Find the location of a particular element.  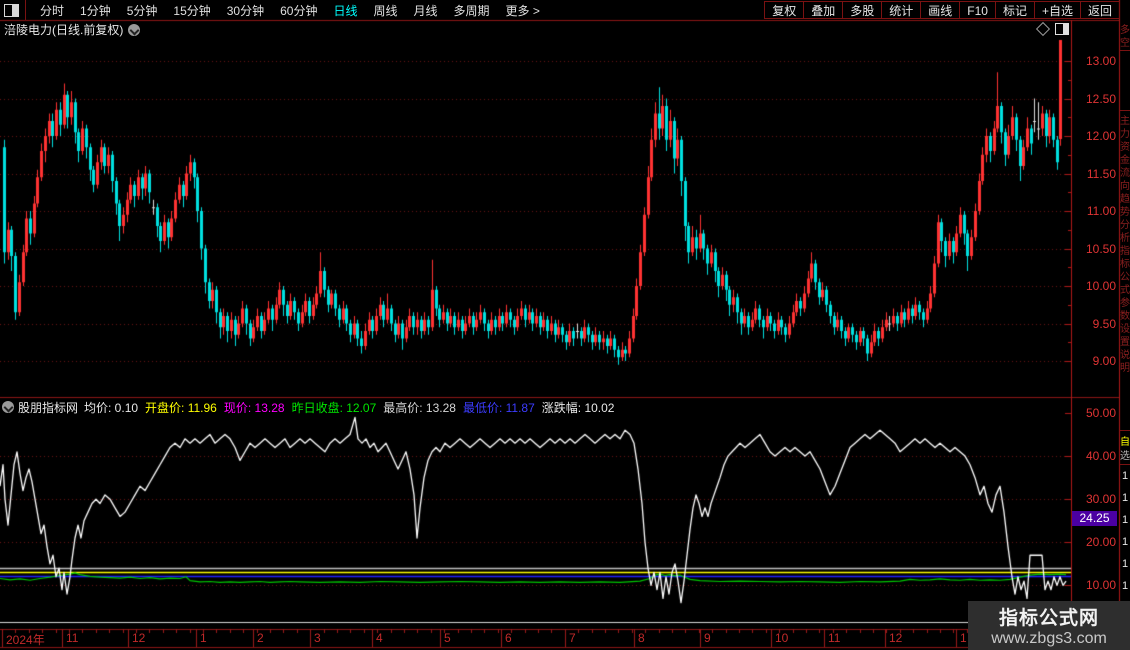

time-axis-label: 9 is located at coordinates (707, 638).